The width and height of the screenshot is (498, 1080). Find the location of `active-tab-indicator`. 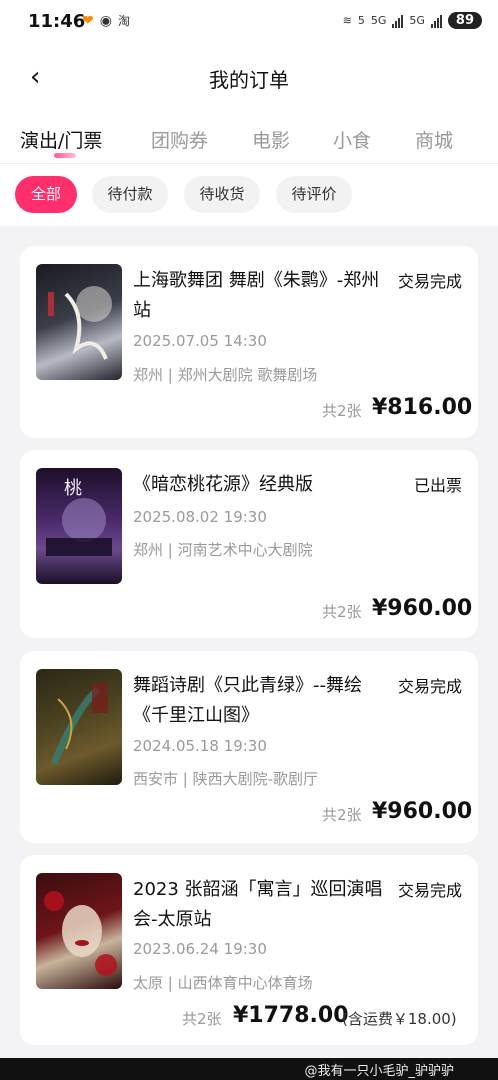

active-tab-indicator is located at coordinates (65, 155).